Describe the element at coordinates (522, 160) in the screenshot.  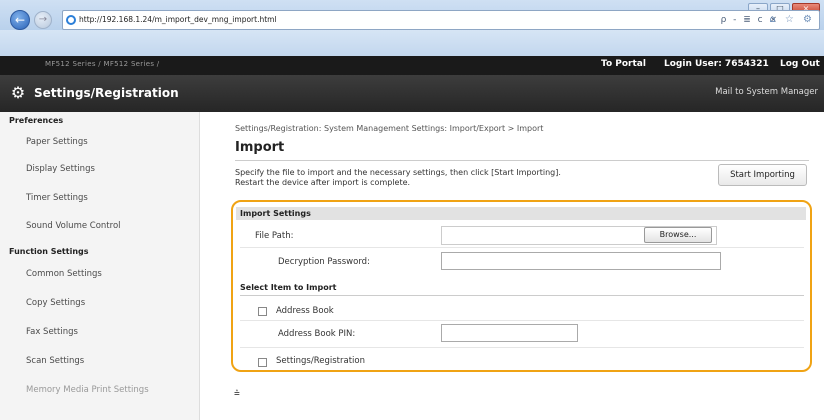
I see `title-divider` at that location.